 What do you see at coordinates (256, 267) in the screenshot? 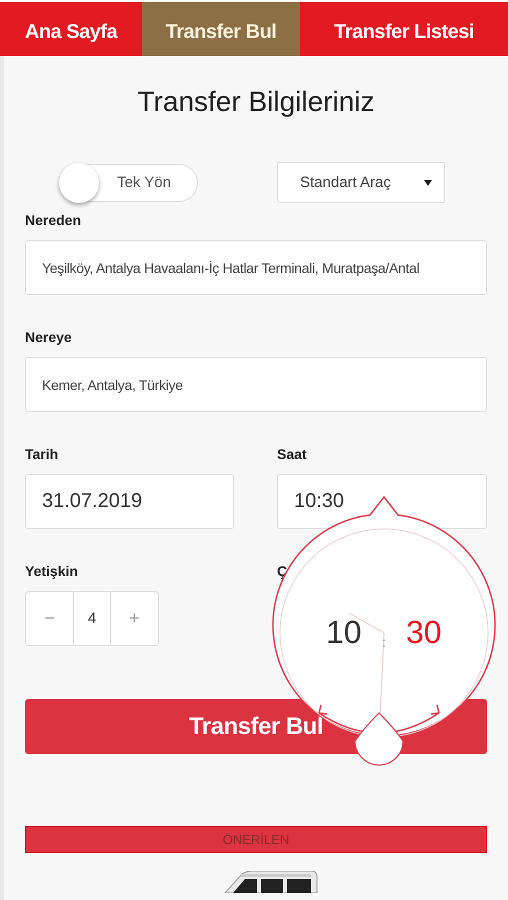
I see `input-field: Yeşilköy, Antalya Havaalanı-İç Hatlar Terminali, Muratpaşa/Antal` at bounding box center [256, 267].